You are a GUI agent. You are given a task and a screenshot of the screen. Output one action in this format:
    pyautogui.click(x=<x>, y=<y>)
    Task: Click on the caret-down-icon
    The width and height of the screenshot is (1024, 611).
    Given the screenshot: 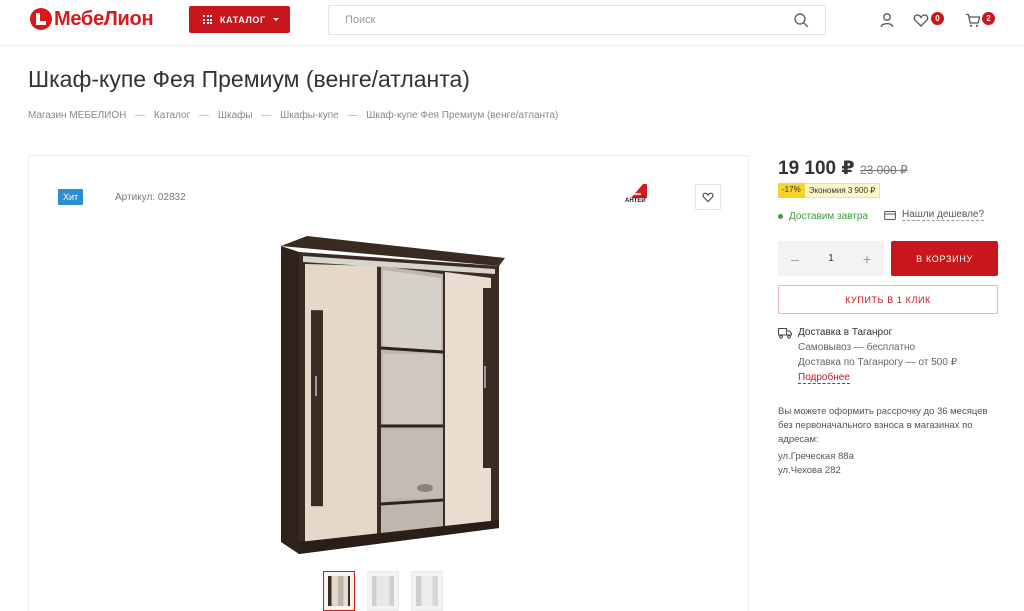 What is the action you would take?
    pyautogui.click(x=275, y=19)
    